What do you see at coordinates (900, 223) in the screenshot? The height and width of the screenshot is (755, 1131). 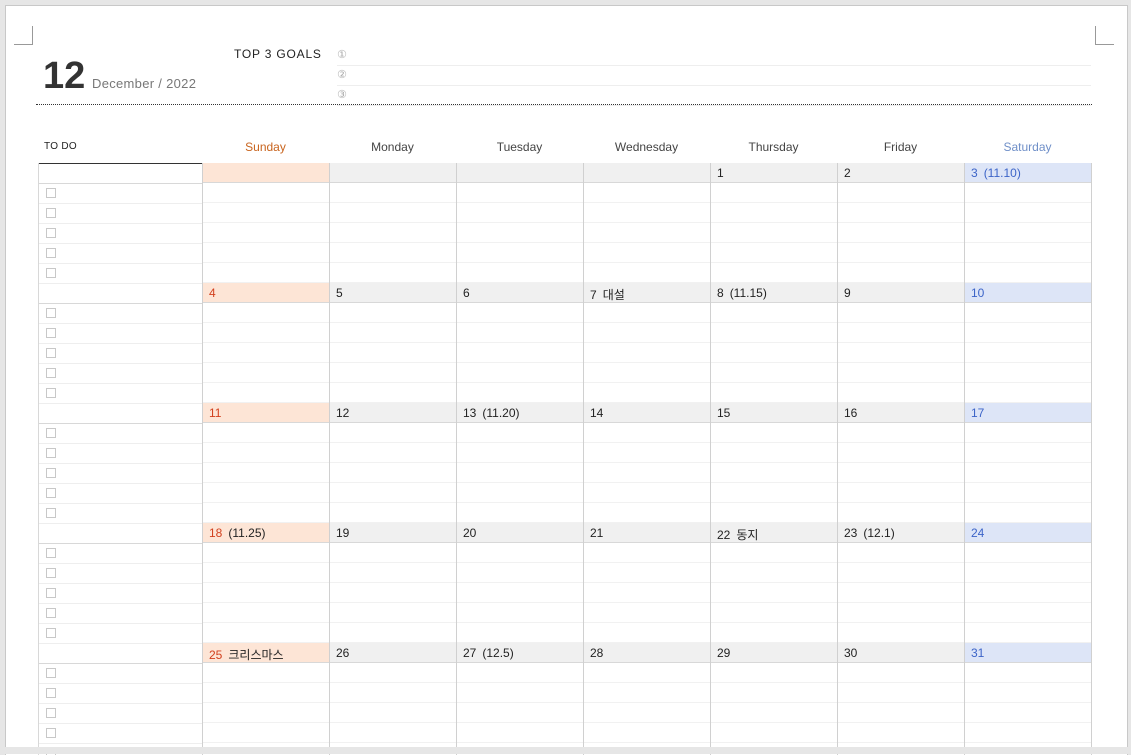 I see `day-cell: 2` at bounding box center [900, 223].